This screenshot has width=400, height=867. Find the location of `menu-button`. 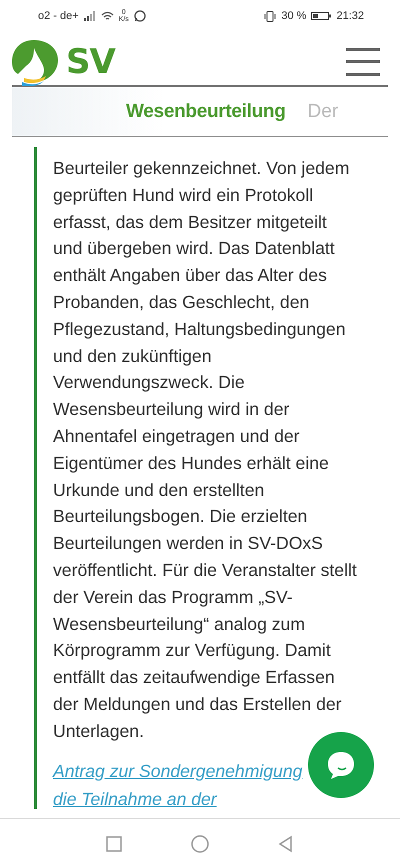

menu-button is located at coordinates (363, 62).